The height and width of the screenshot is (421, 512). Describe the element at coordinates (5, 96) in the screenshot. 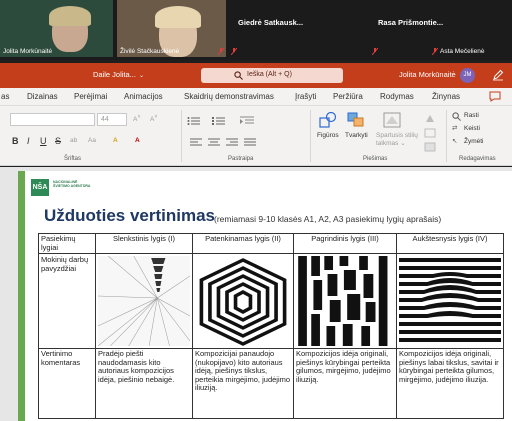

I see `tab-insert: as` at that location.